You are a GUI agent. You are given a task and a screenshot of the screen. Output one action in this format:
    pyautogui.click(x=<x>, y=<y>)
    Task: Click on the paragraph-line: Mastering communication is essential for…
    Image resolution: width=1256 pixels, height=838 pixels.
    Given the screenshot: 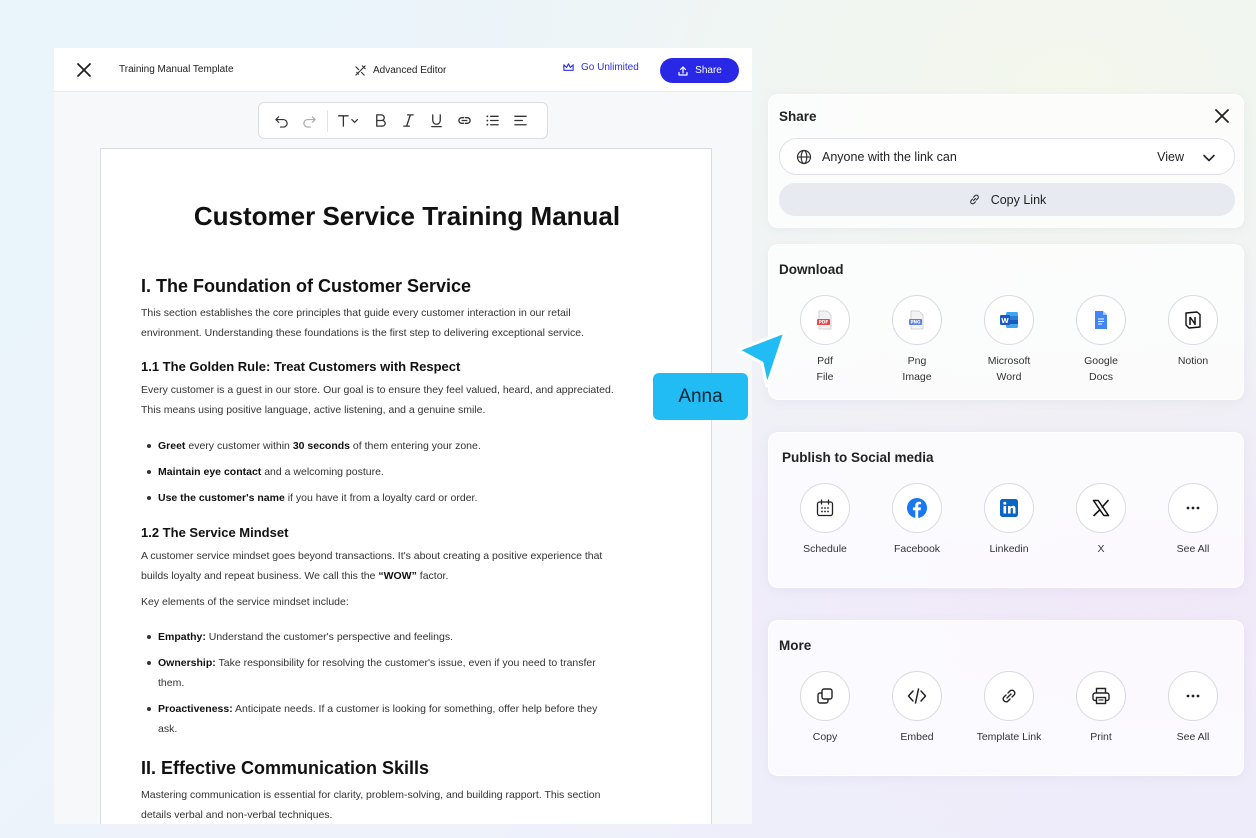 What is the action you would take?
    pyautogui.click(x=371, y=795)
    